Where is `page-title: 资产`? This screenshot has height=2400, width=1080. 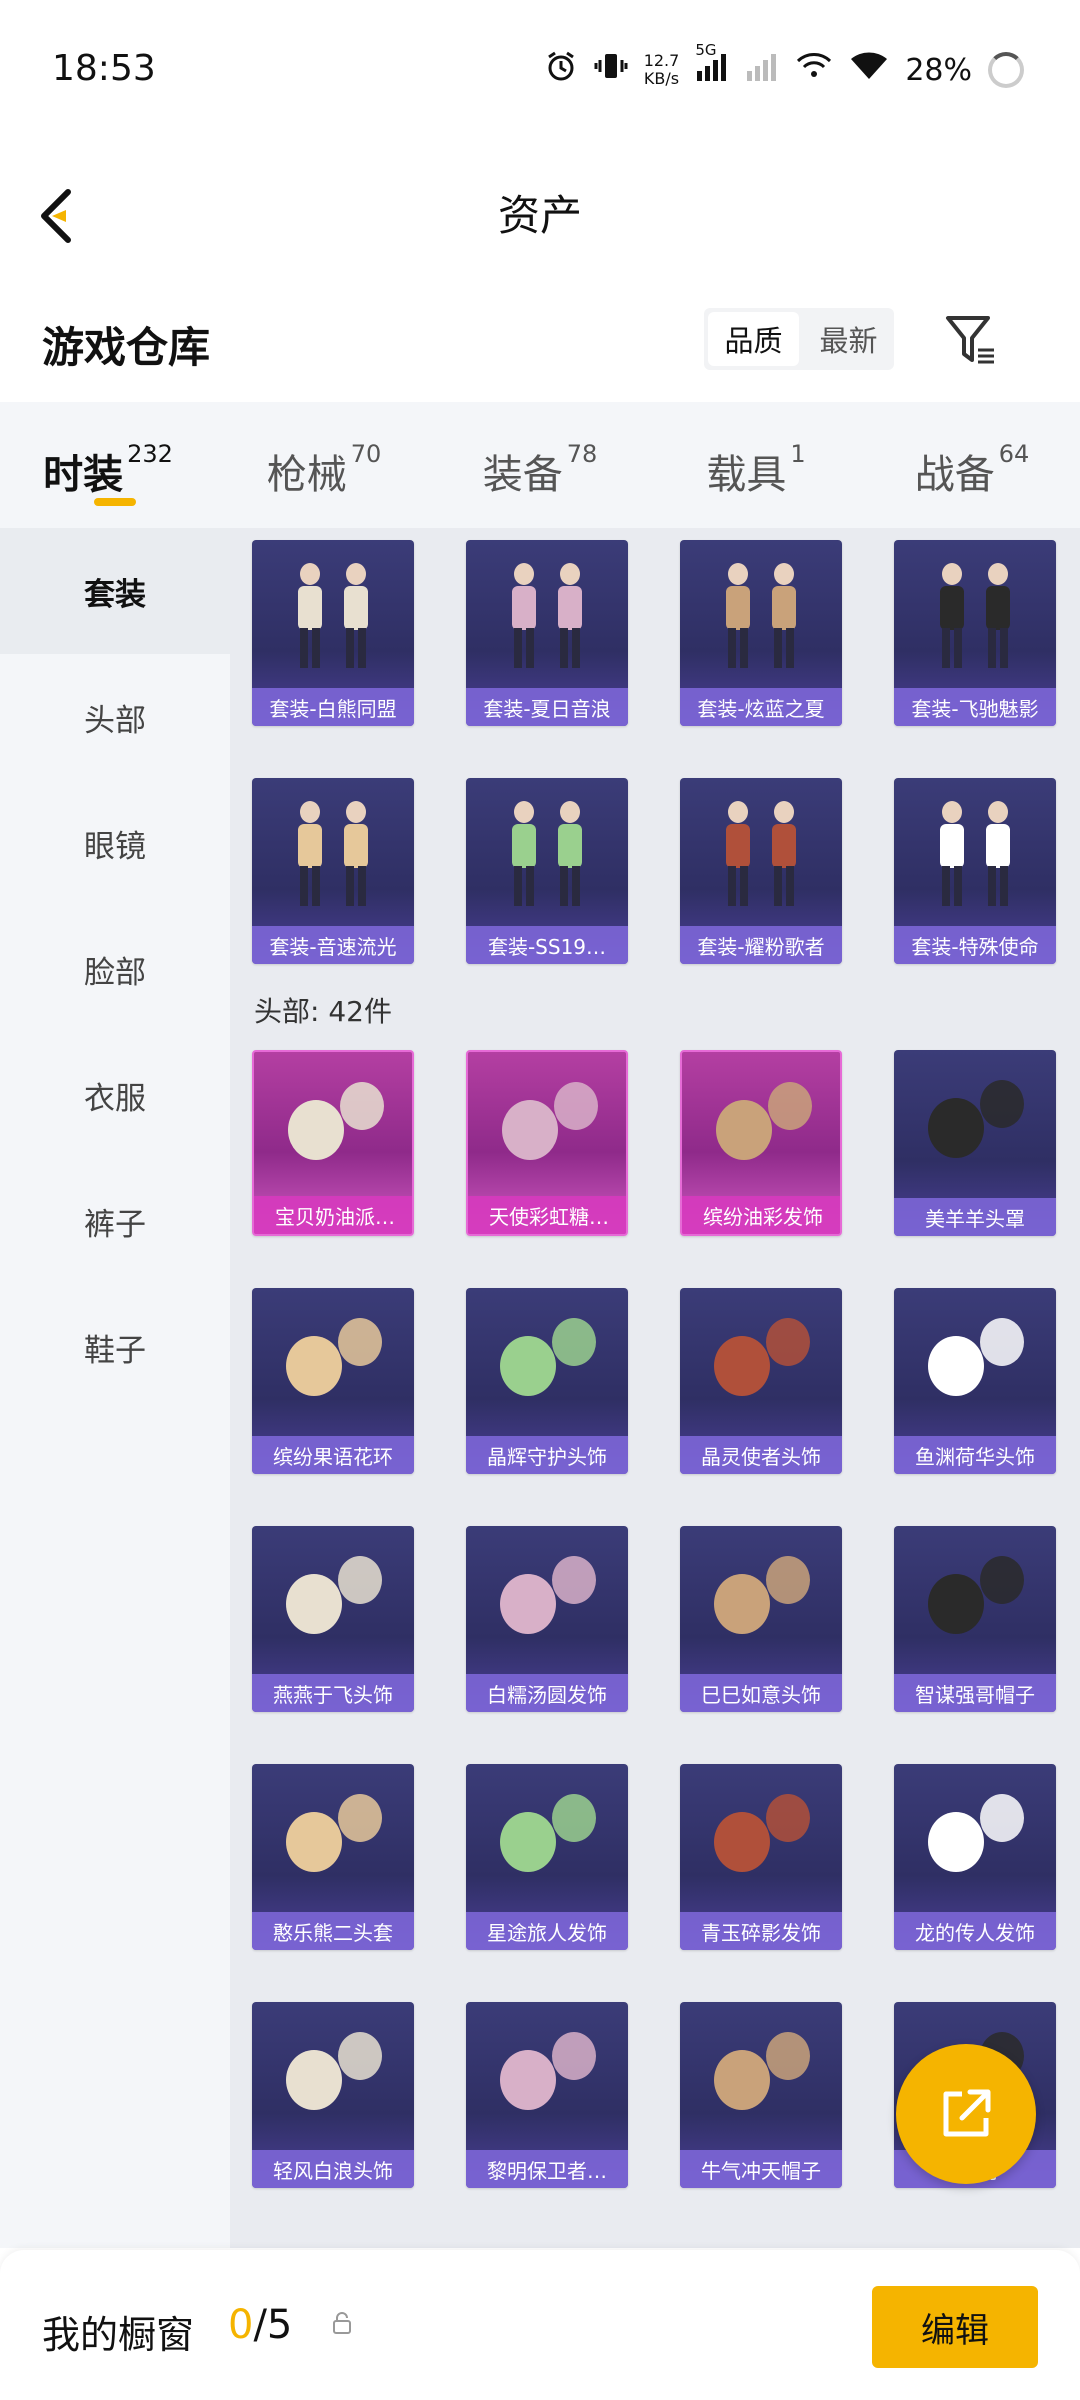
page-title: 资产 is located at coordinates (539, 215).